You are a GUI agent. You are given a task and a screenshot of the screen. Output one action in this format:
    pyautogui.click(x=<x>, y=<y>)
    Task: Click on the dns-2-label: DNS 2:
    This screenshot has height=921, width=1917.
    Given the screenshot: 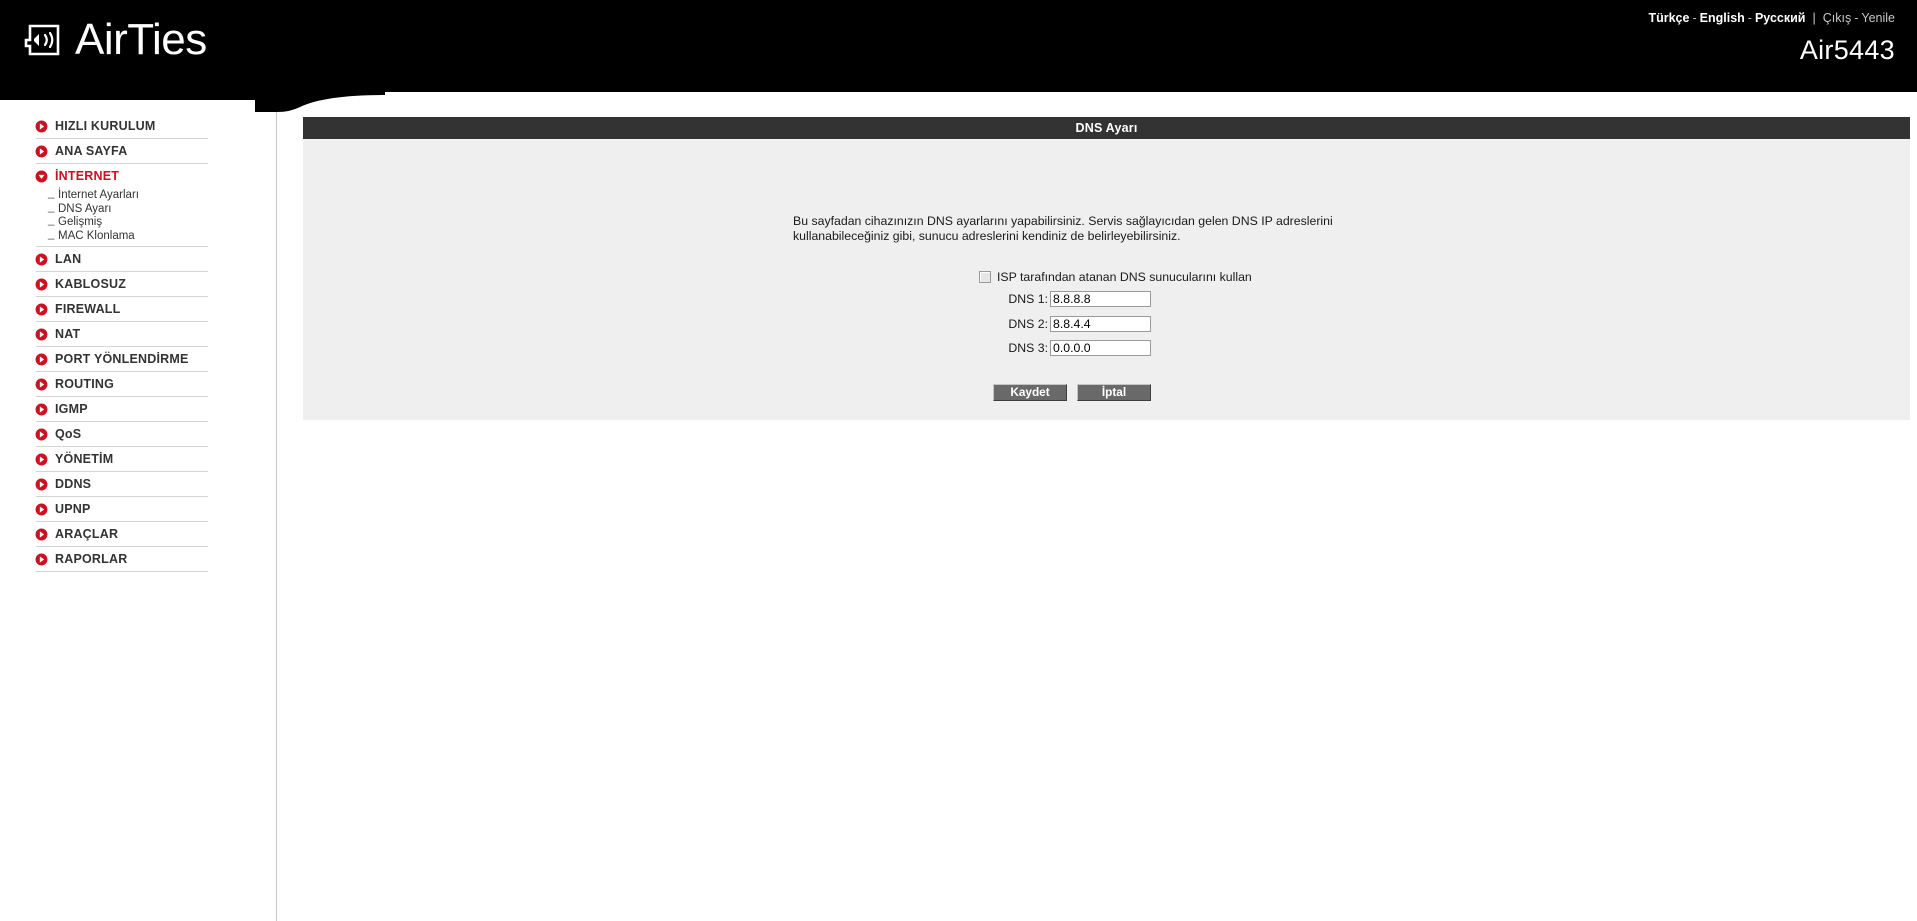 What is the action you would take?
    pyautogui.click(x=1028, y=323)
    